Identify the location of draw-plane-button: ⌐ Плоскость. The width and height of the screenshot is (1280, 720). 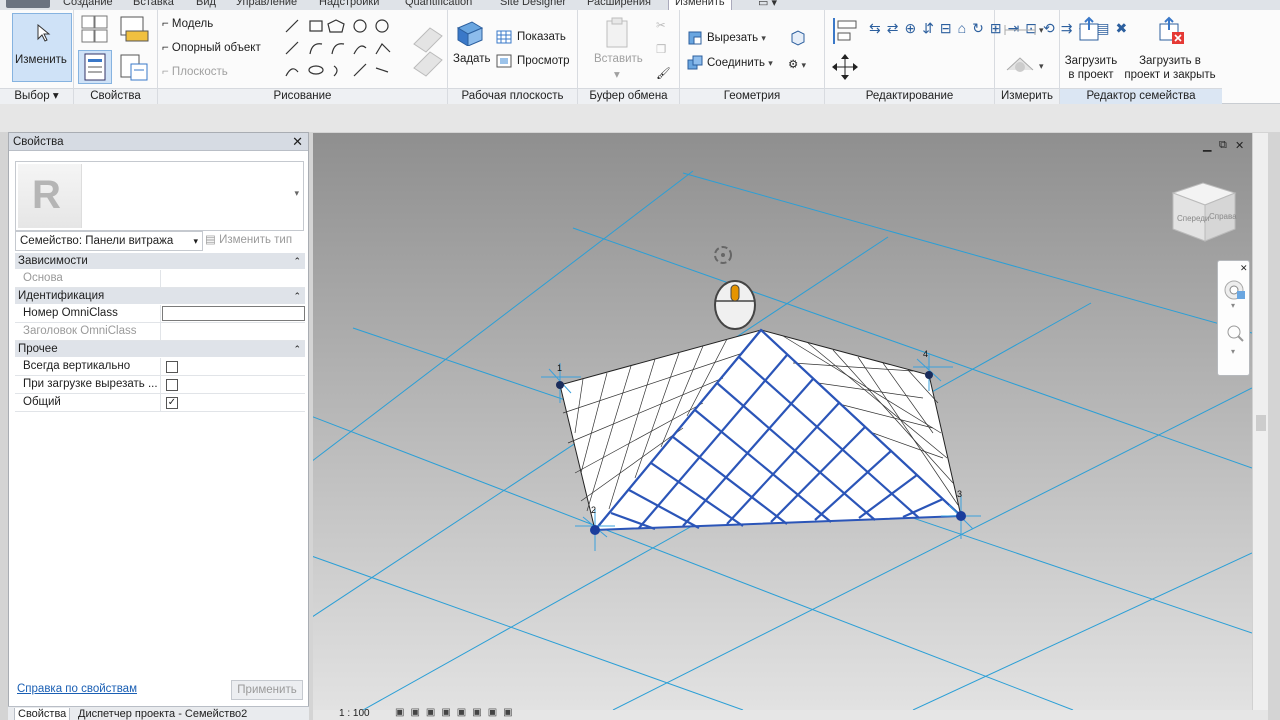
(195, 72).